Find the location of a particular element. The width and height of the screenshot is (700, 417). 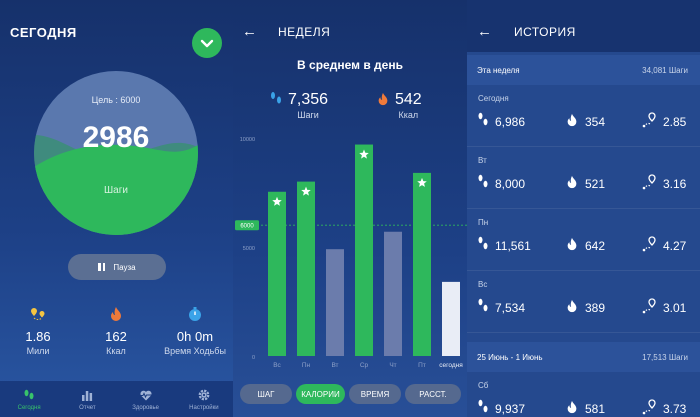

day-name: Вс is located at coordinates (483, 284).